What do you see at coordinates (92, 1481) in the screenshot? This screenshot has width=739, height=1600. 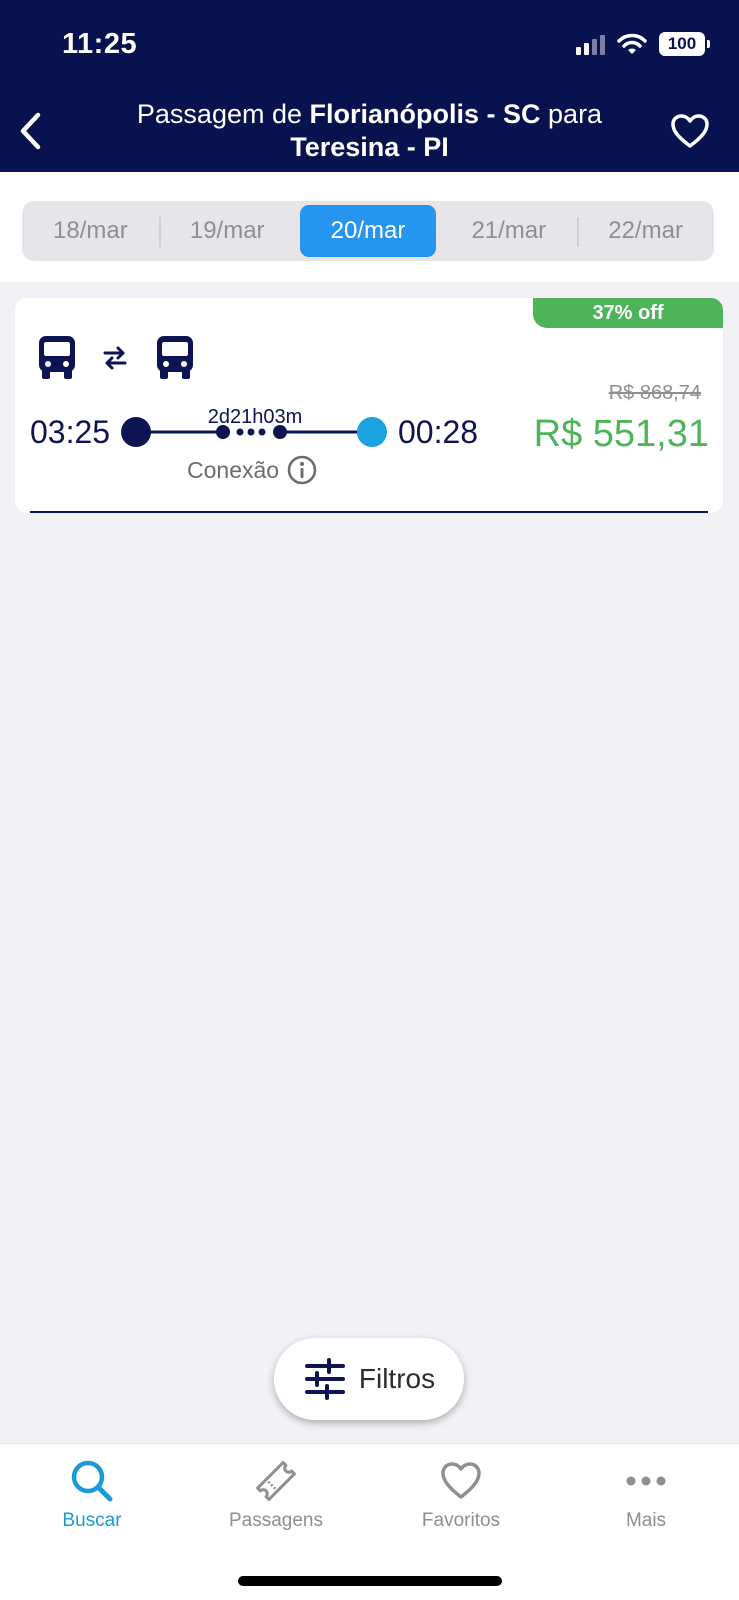 I see `search-icon` at bounding box center [92, 1481].